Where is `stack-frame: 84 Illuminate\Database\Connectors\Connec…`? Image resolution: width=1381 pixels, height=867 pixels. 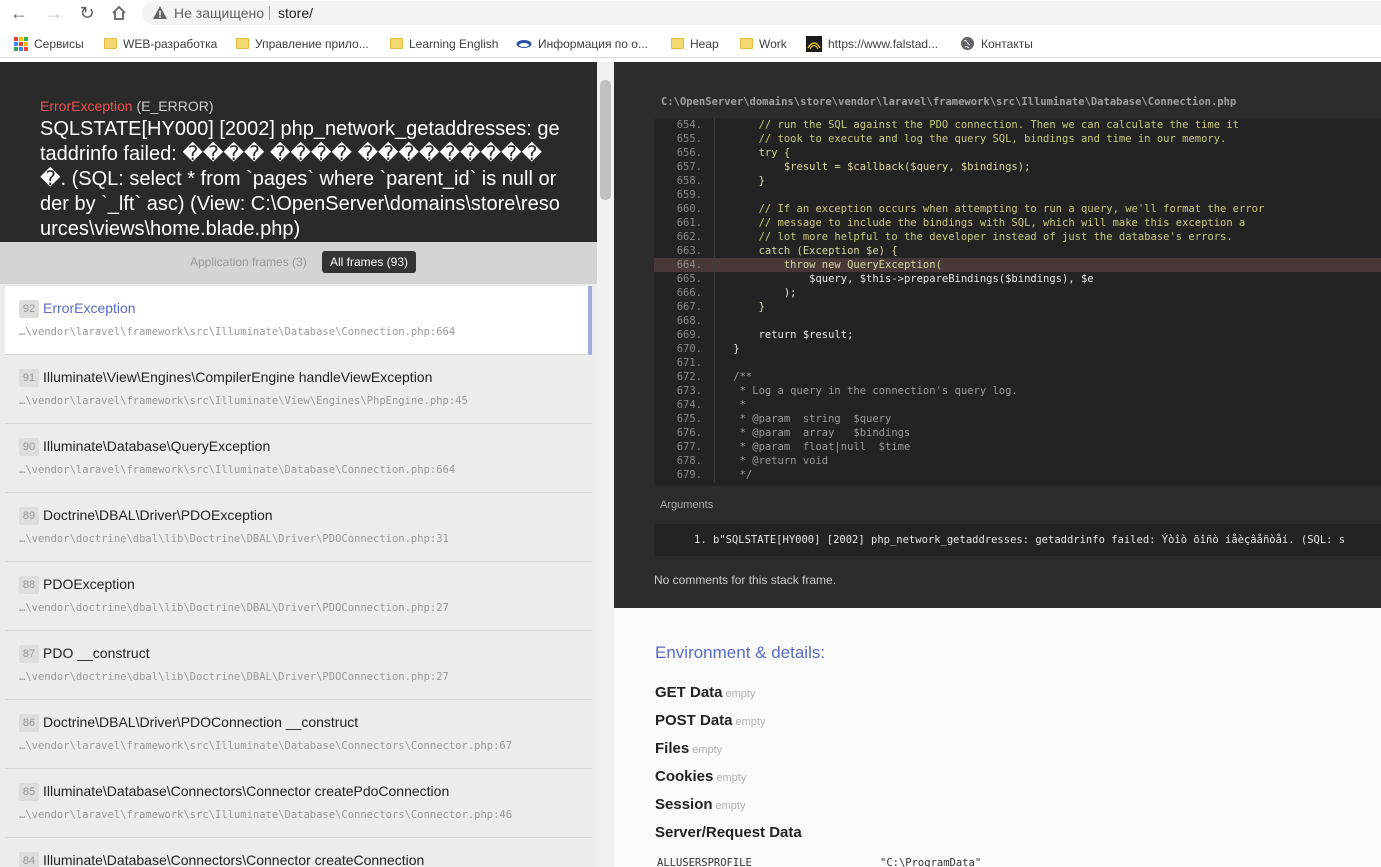
stack-frame: 84 Illuminate\Database\Connectors\Connec… is located at coordinates (298, 852).